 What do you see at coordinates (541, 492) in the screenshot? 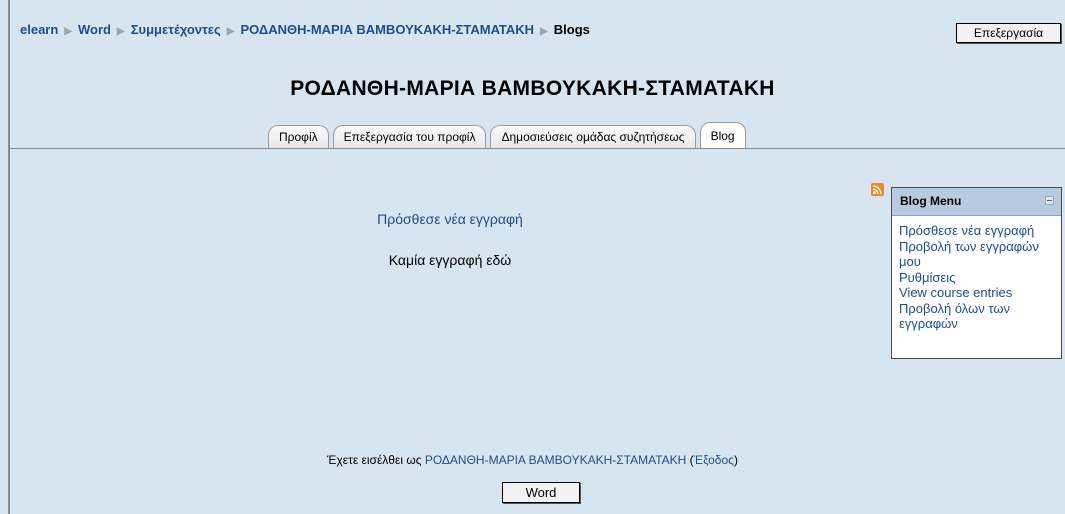
I see `course-home-button: Word` at bounding box center [541, 492].